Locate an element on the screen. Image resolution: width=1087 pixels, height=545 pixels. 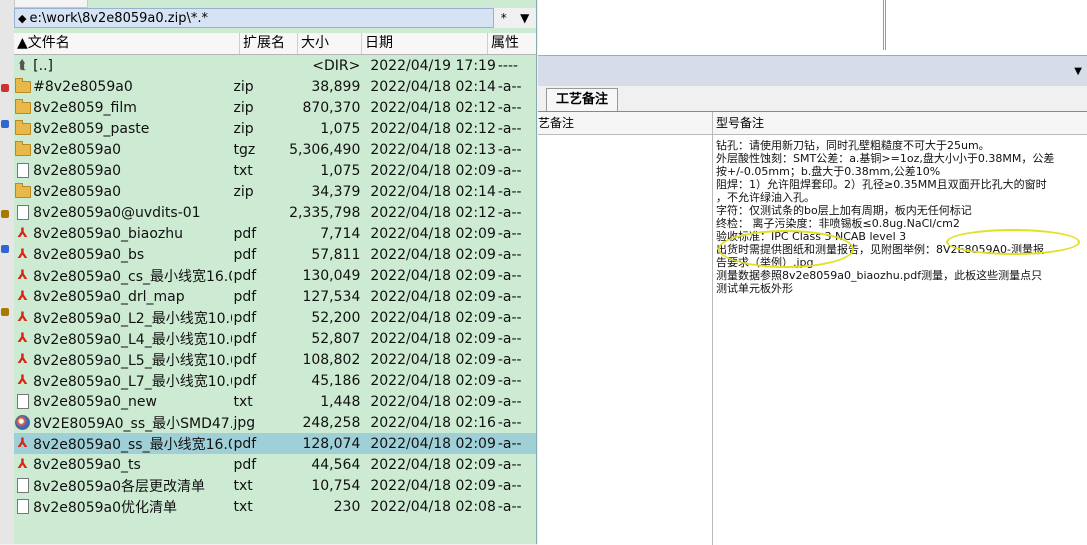
column-divider is located at coordinates (712, 339).